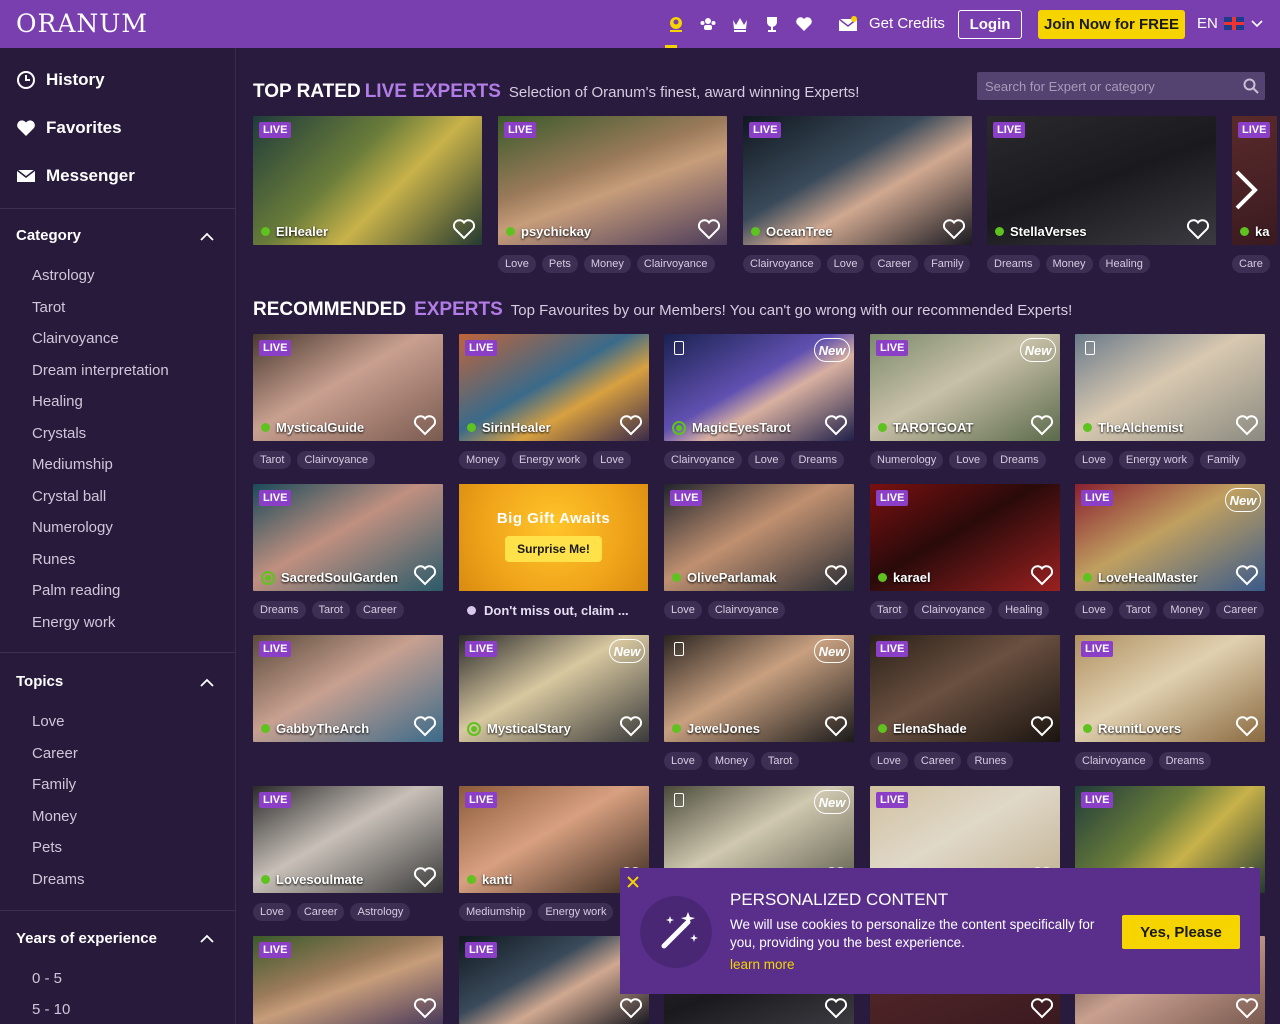 The height and width of the screenshot is (1024, 1280). Describe the element at coordinates (1251, 86) in the screenshot. I see `search-icon` at that location.